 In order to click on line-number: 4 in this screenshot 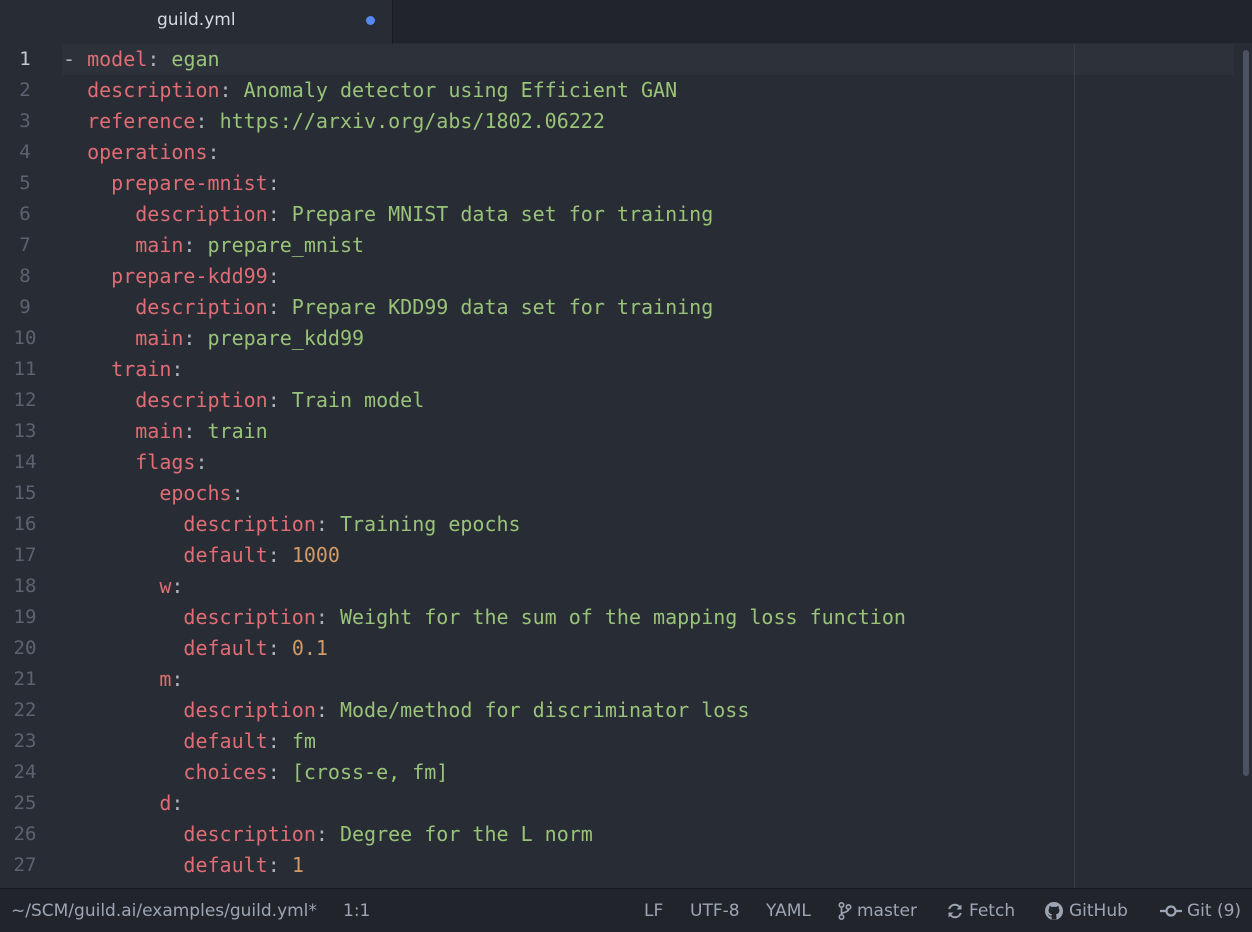, I will do `click(25, 152)`.